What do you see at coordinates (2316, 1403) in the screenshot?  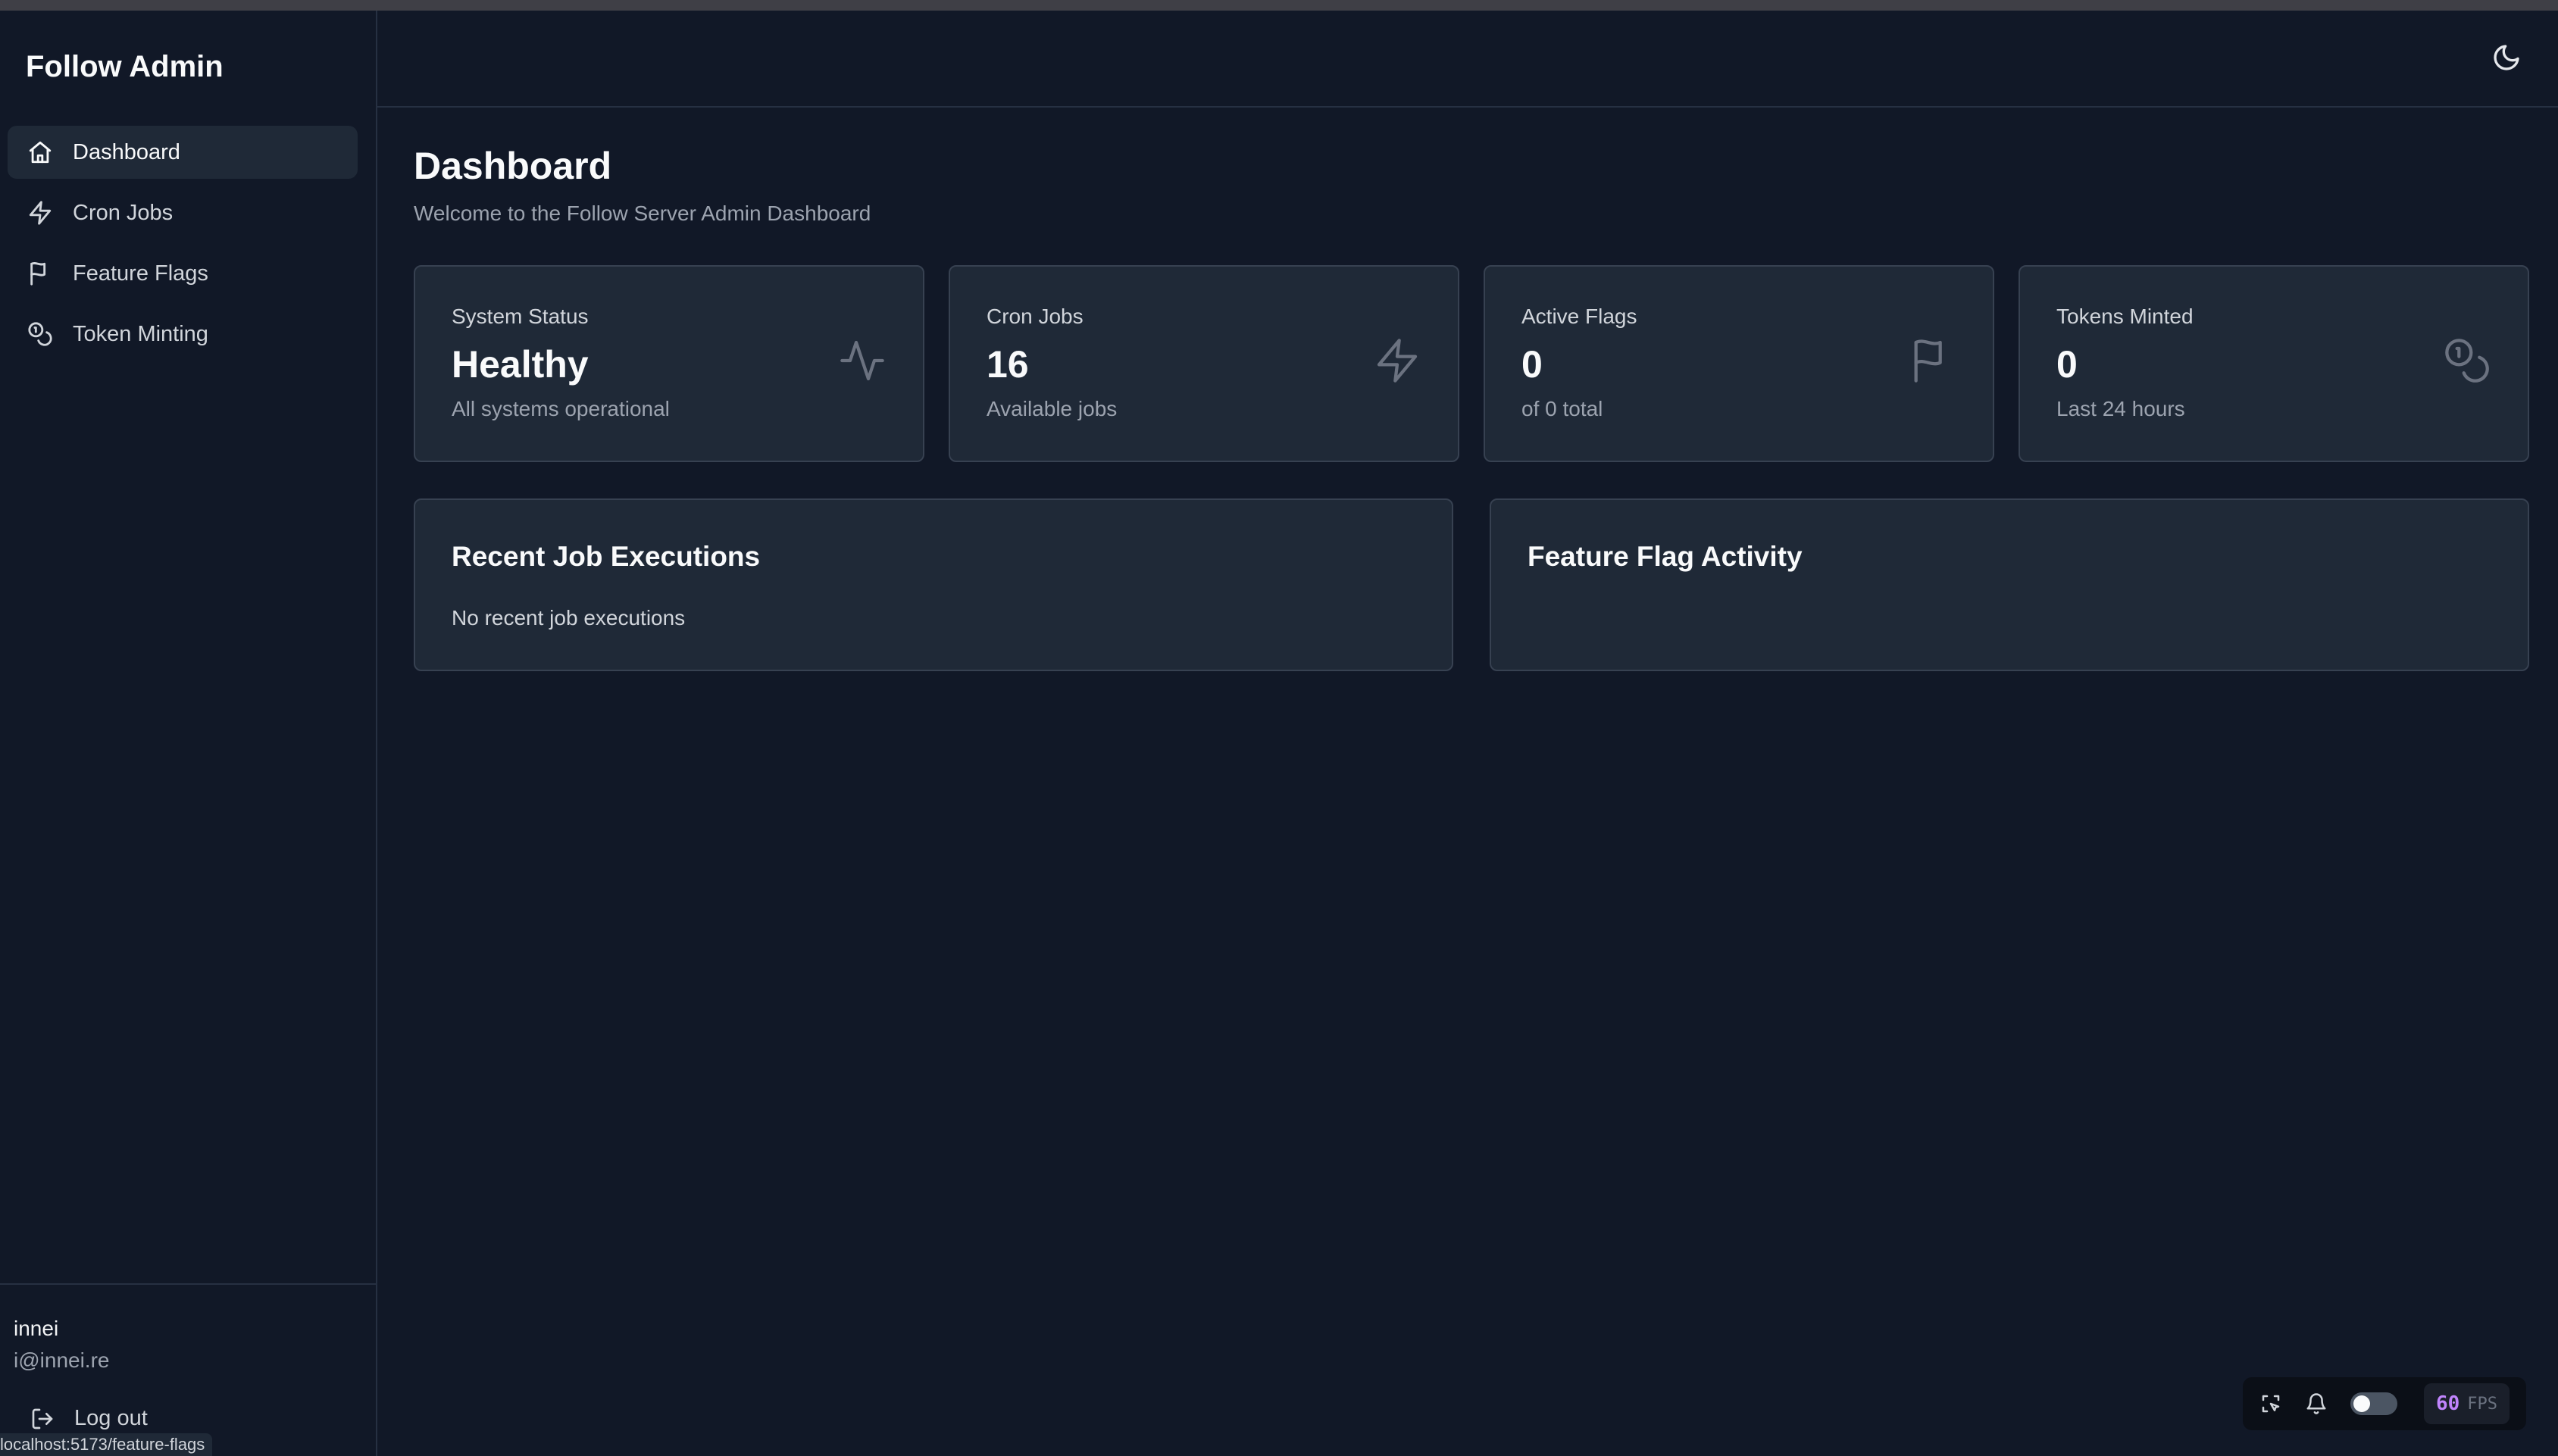 I see `bell-icon` at bounding box center [2316, 1403].